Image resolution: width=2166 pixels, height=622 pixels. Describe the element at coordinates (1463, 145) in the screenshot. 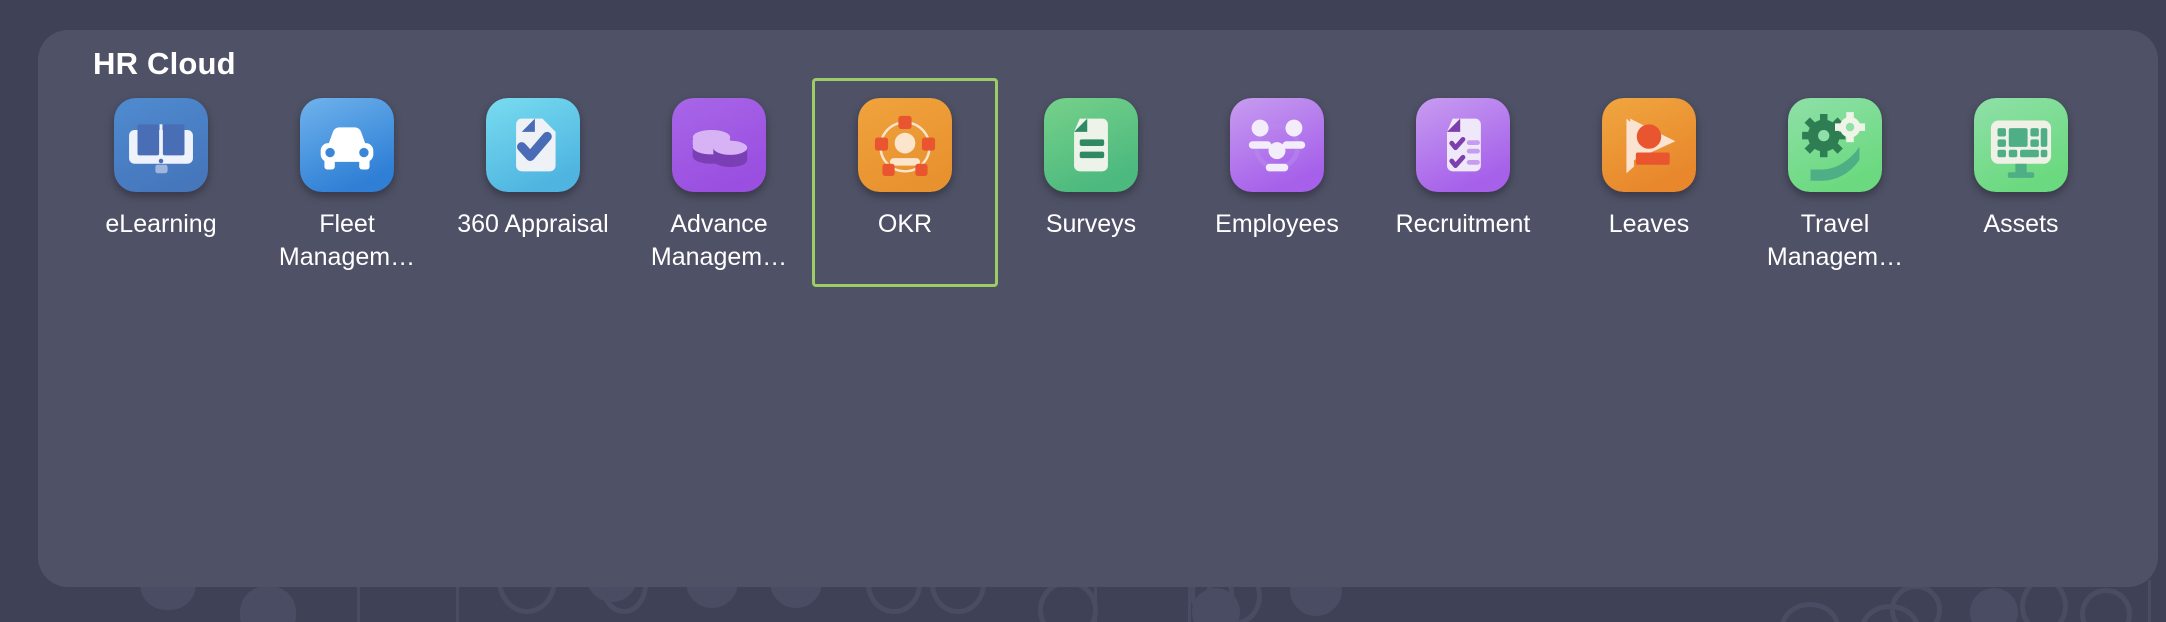

I see `checklist-document-icon` at that location.